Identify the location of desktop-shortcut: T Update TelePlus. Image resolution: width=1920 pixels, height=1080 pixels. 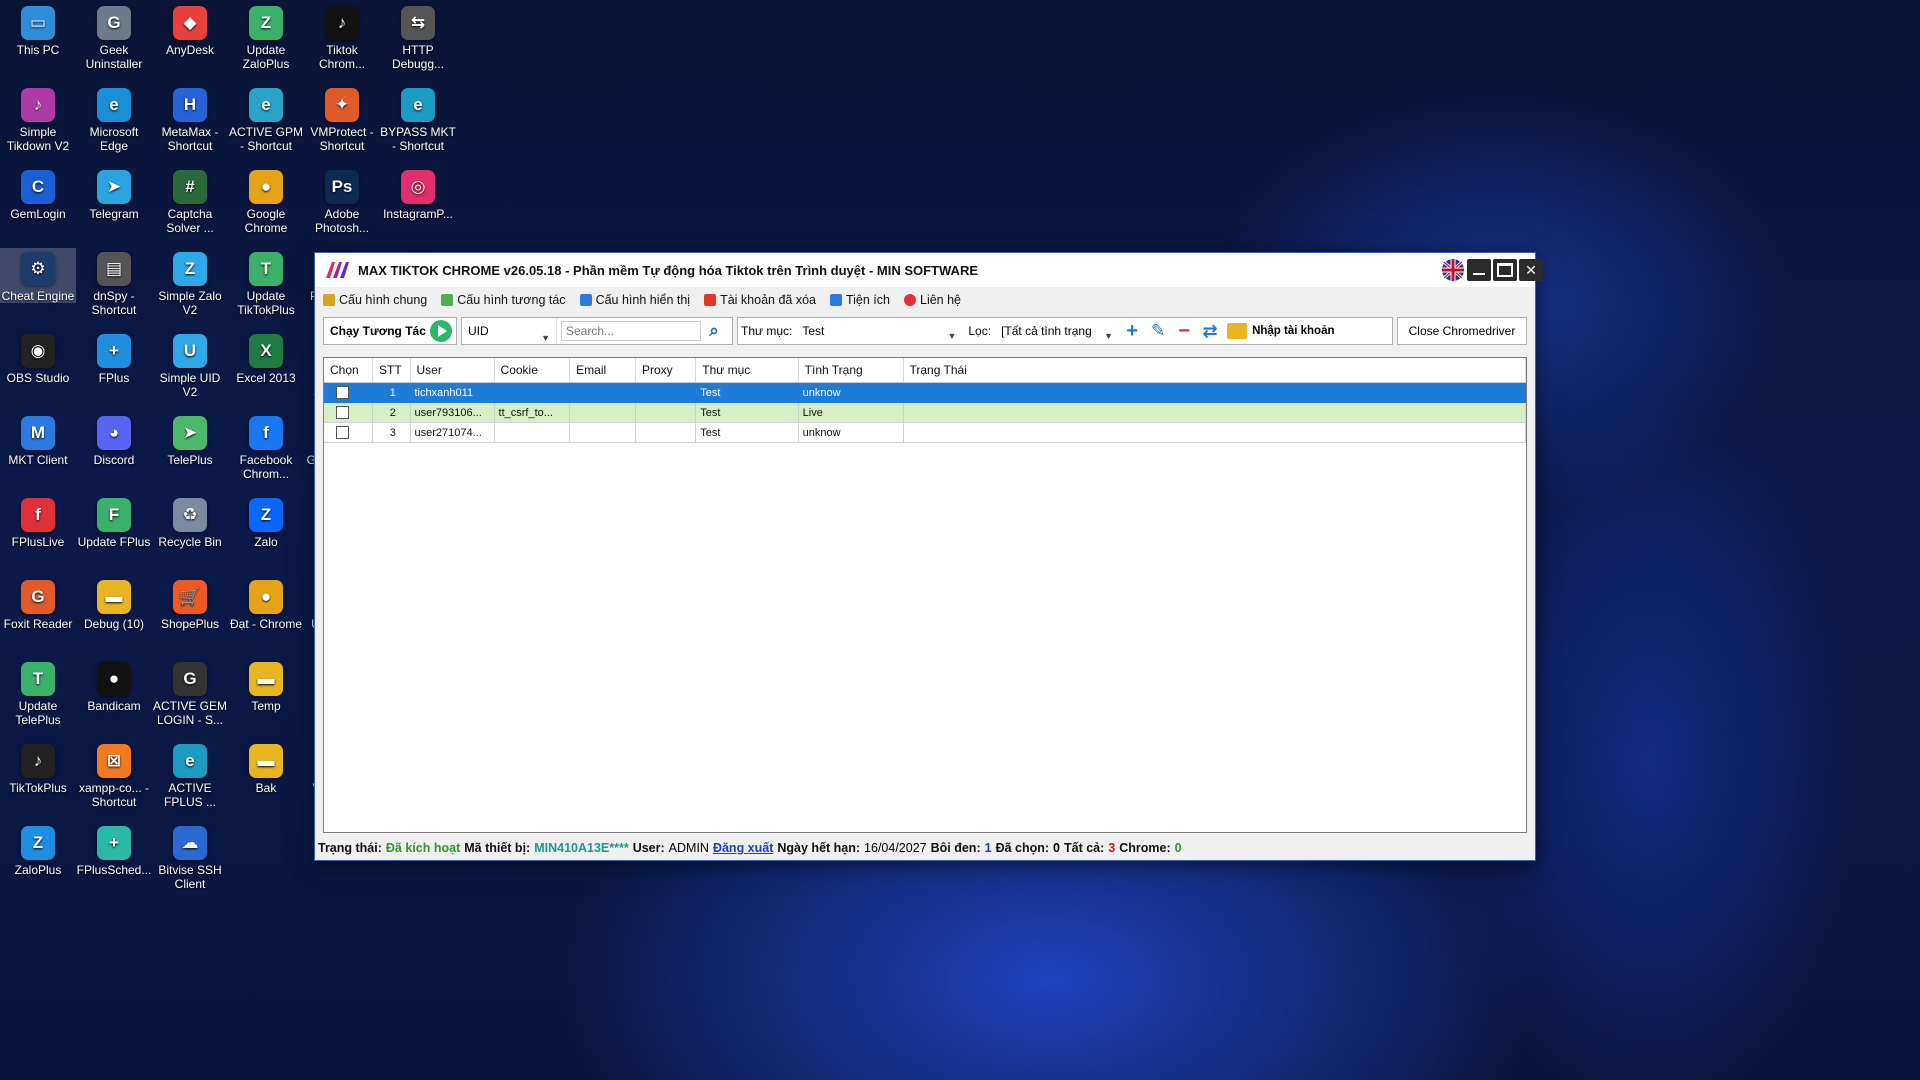
(38, 692).